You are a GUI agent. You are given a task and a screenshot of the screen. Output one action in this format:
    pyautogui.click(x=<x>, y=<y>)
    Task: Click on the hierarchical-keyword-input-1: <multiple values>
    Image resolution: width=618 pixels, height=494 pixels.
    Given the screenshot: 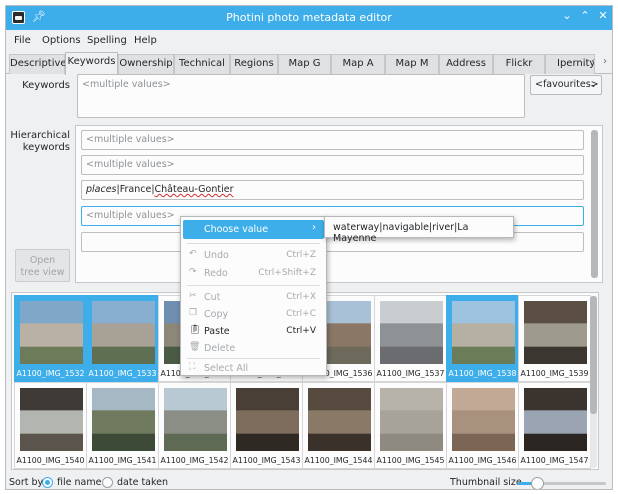 What is the action you would take?
    pyautogui.click(x=332, y=140)
    